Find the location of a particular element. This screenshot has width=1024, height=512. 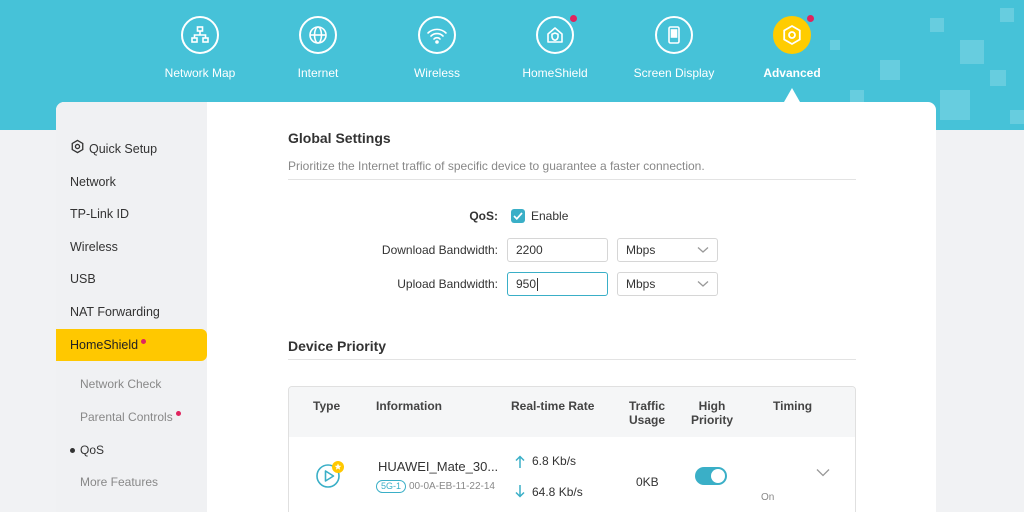

sidebar-item-label: HomeShield is located at coordinates (104, 345).